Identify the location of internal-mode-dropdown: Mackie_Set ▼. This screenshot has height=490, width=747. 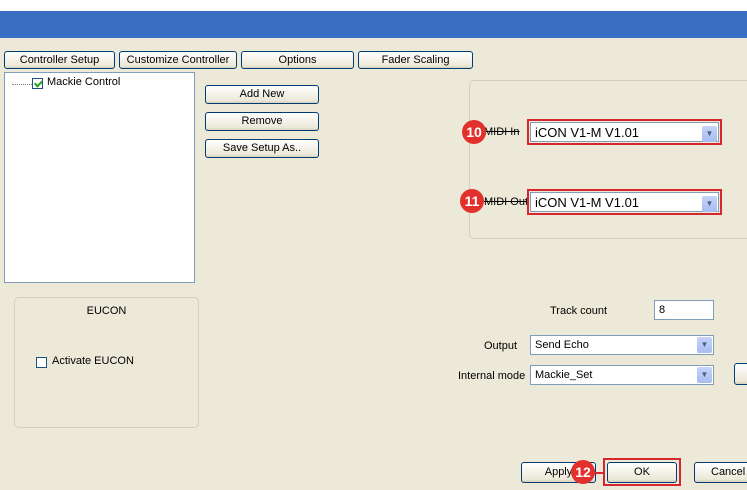
(622, 375).